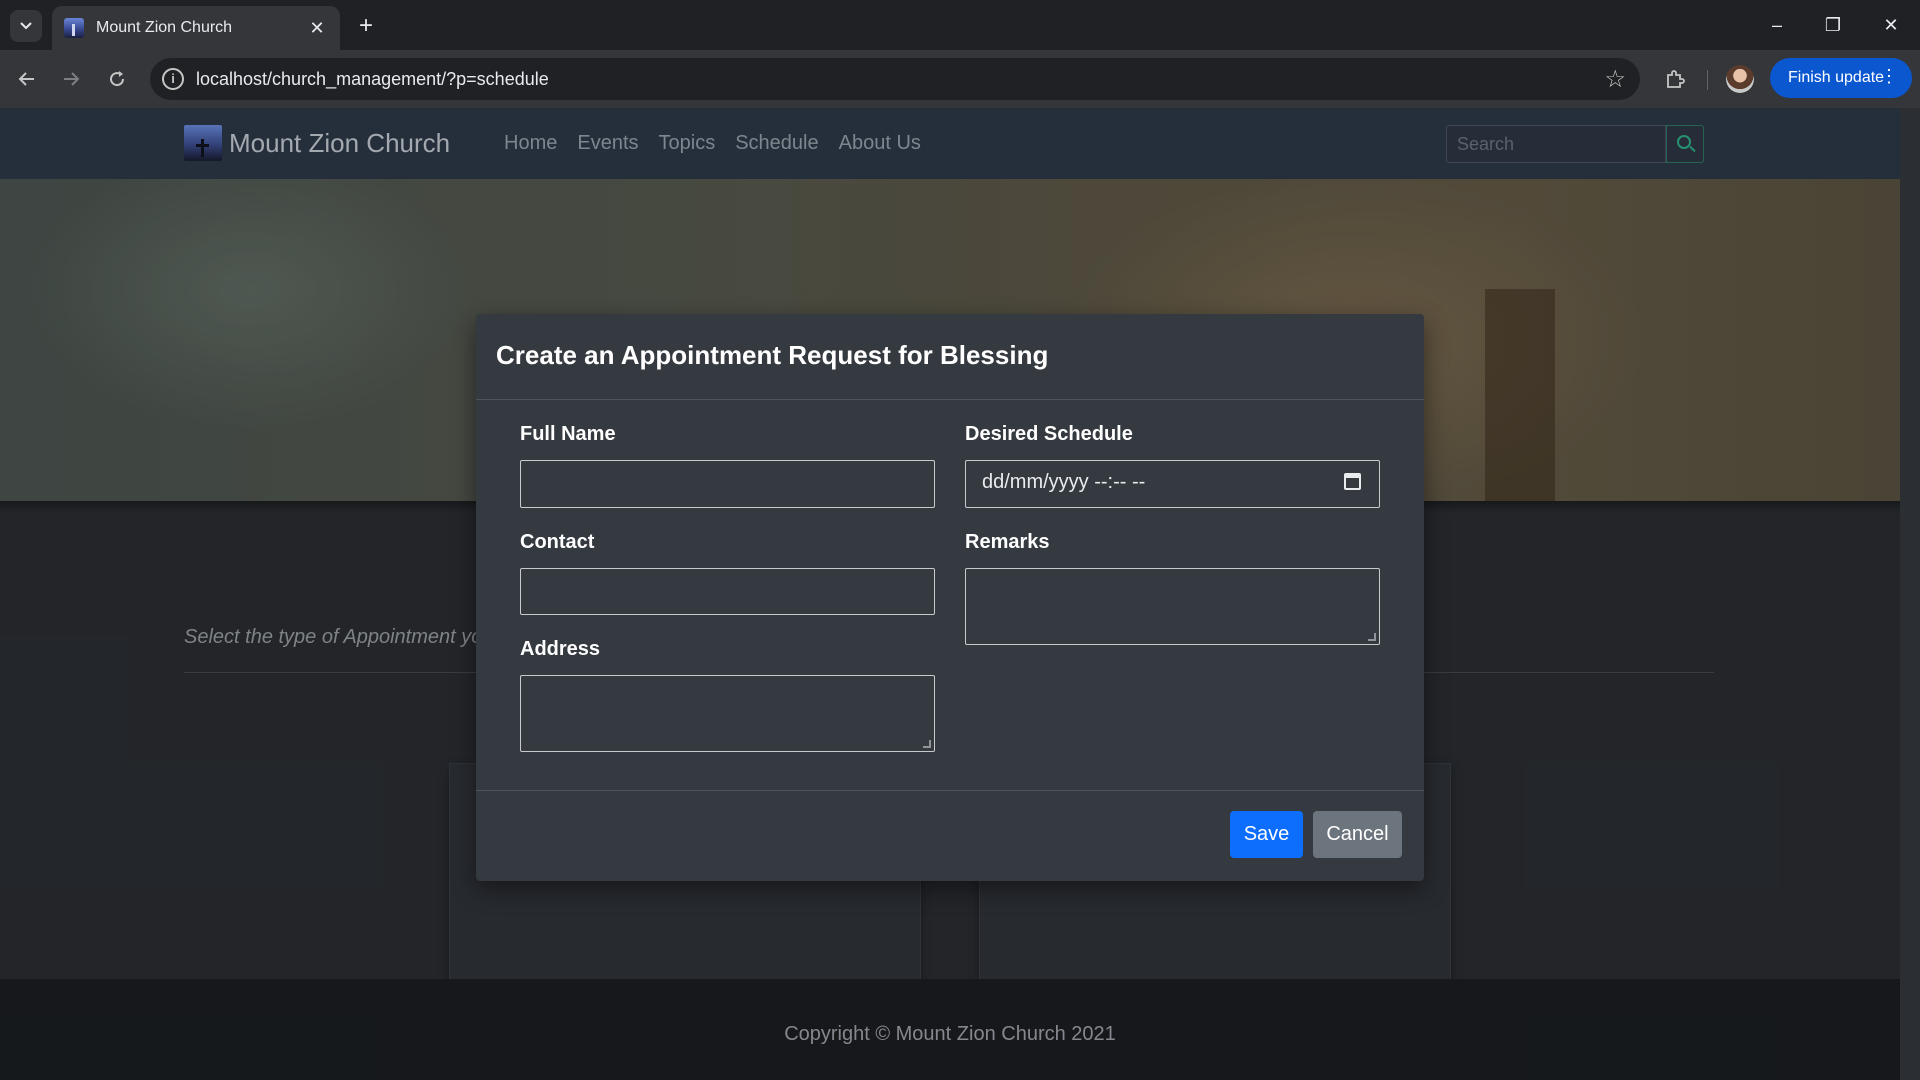 The image size is (1920, 1080). What do you see at coordinates (1266, 834) in the screenshot?
I see `save-button: Save` at bounding box center [1266, 834].